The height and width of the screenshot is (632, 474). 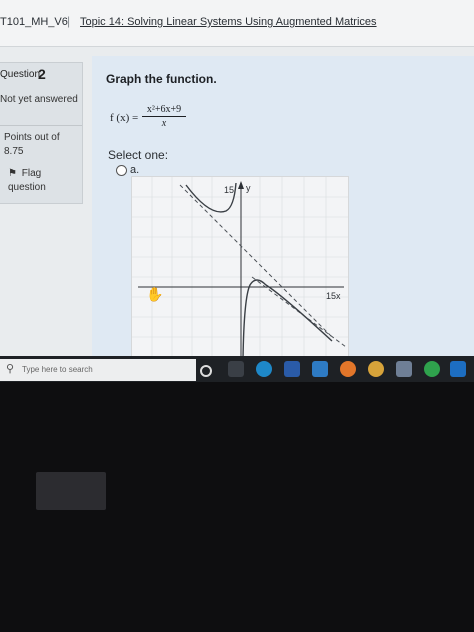 I want to click on select-one-label: Select one:, so click(x=138, y=155).